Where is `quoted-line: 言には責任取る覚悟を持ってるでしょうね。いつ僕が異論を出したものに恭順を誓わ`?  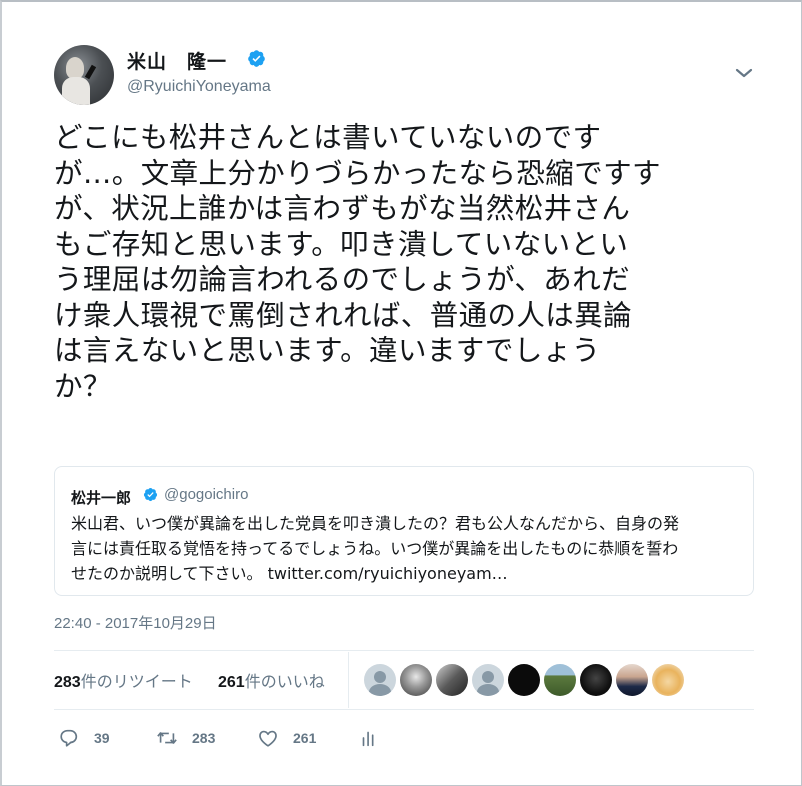 quoted-line: 言には責任取る覚悟を持ってるでしょうね。いつ僕が異論を出したものに恭順を誓わ is located at coordinates (375, 548).